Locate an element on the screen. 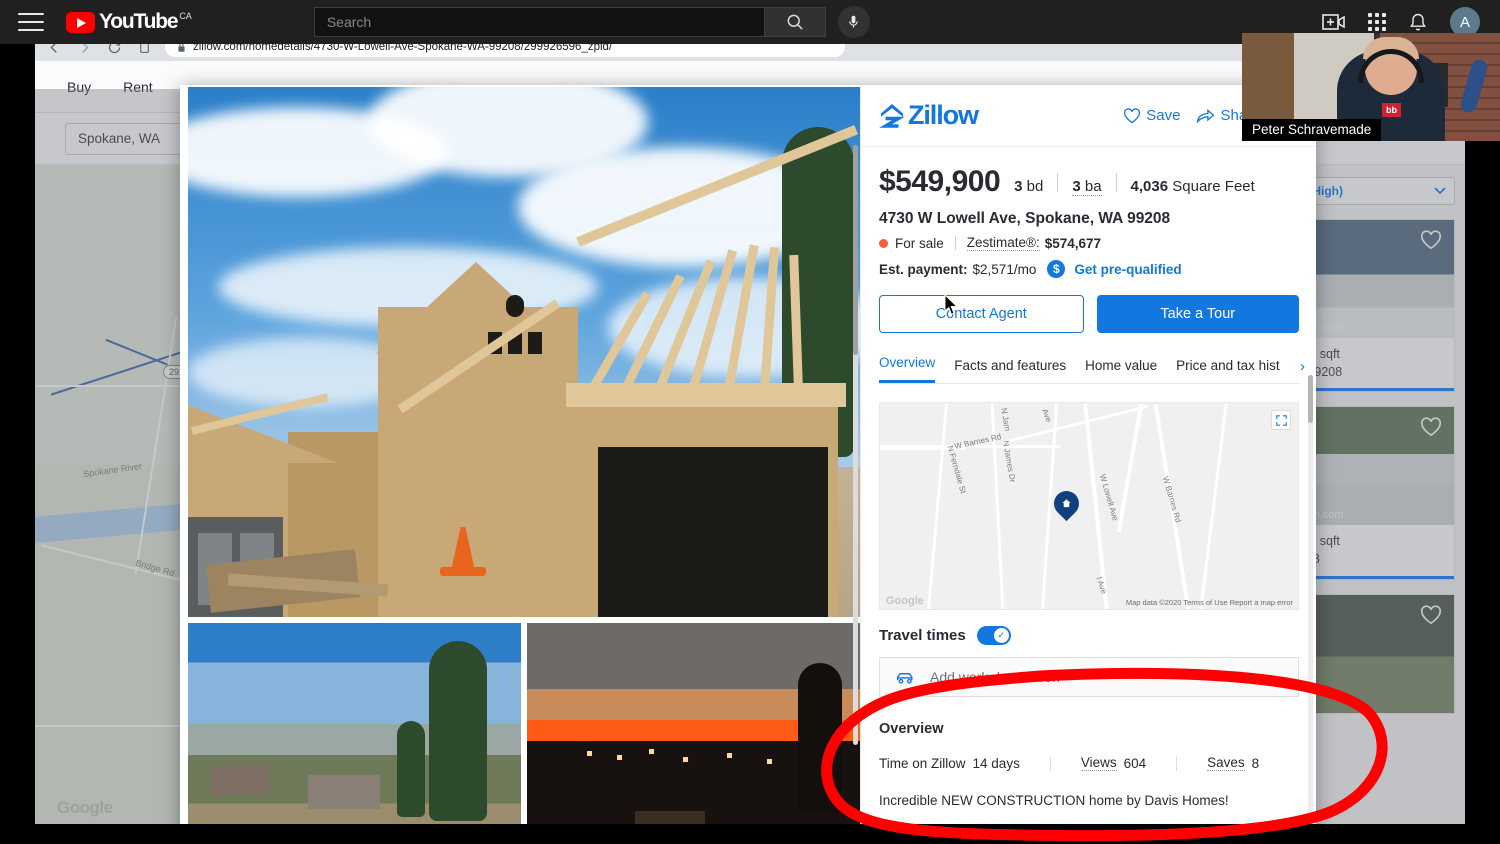 The height and width of the screenshot is (844, 1500). presenter-name: Peter Schravemade is located at coordinates (1312, 130).